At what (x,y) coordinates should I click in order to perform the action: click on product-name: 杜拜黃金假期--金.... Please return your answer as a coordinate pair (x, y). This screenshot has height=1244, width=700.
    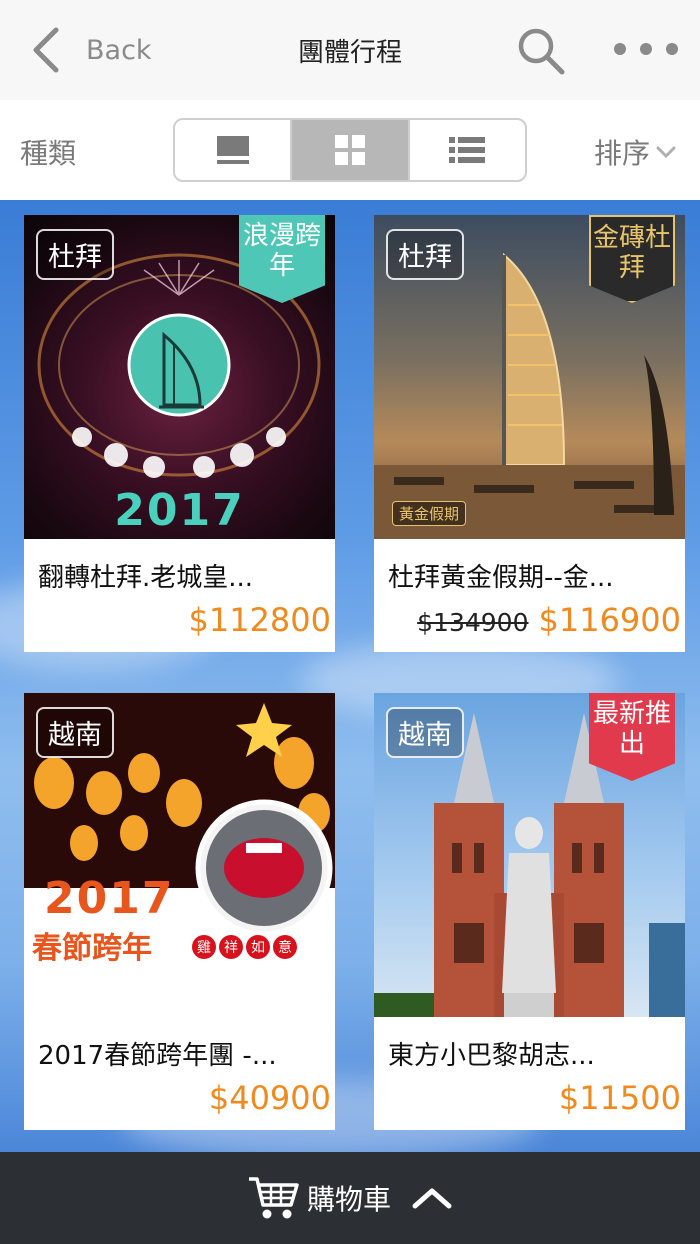
    Looking at the image, I should click on (501, 578).